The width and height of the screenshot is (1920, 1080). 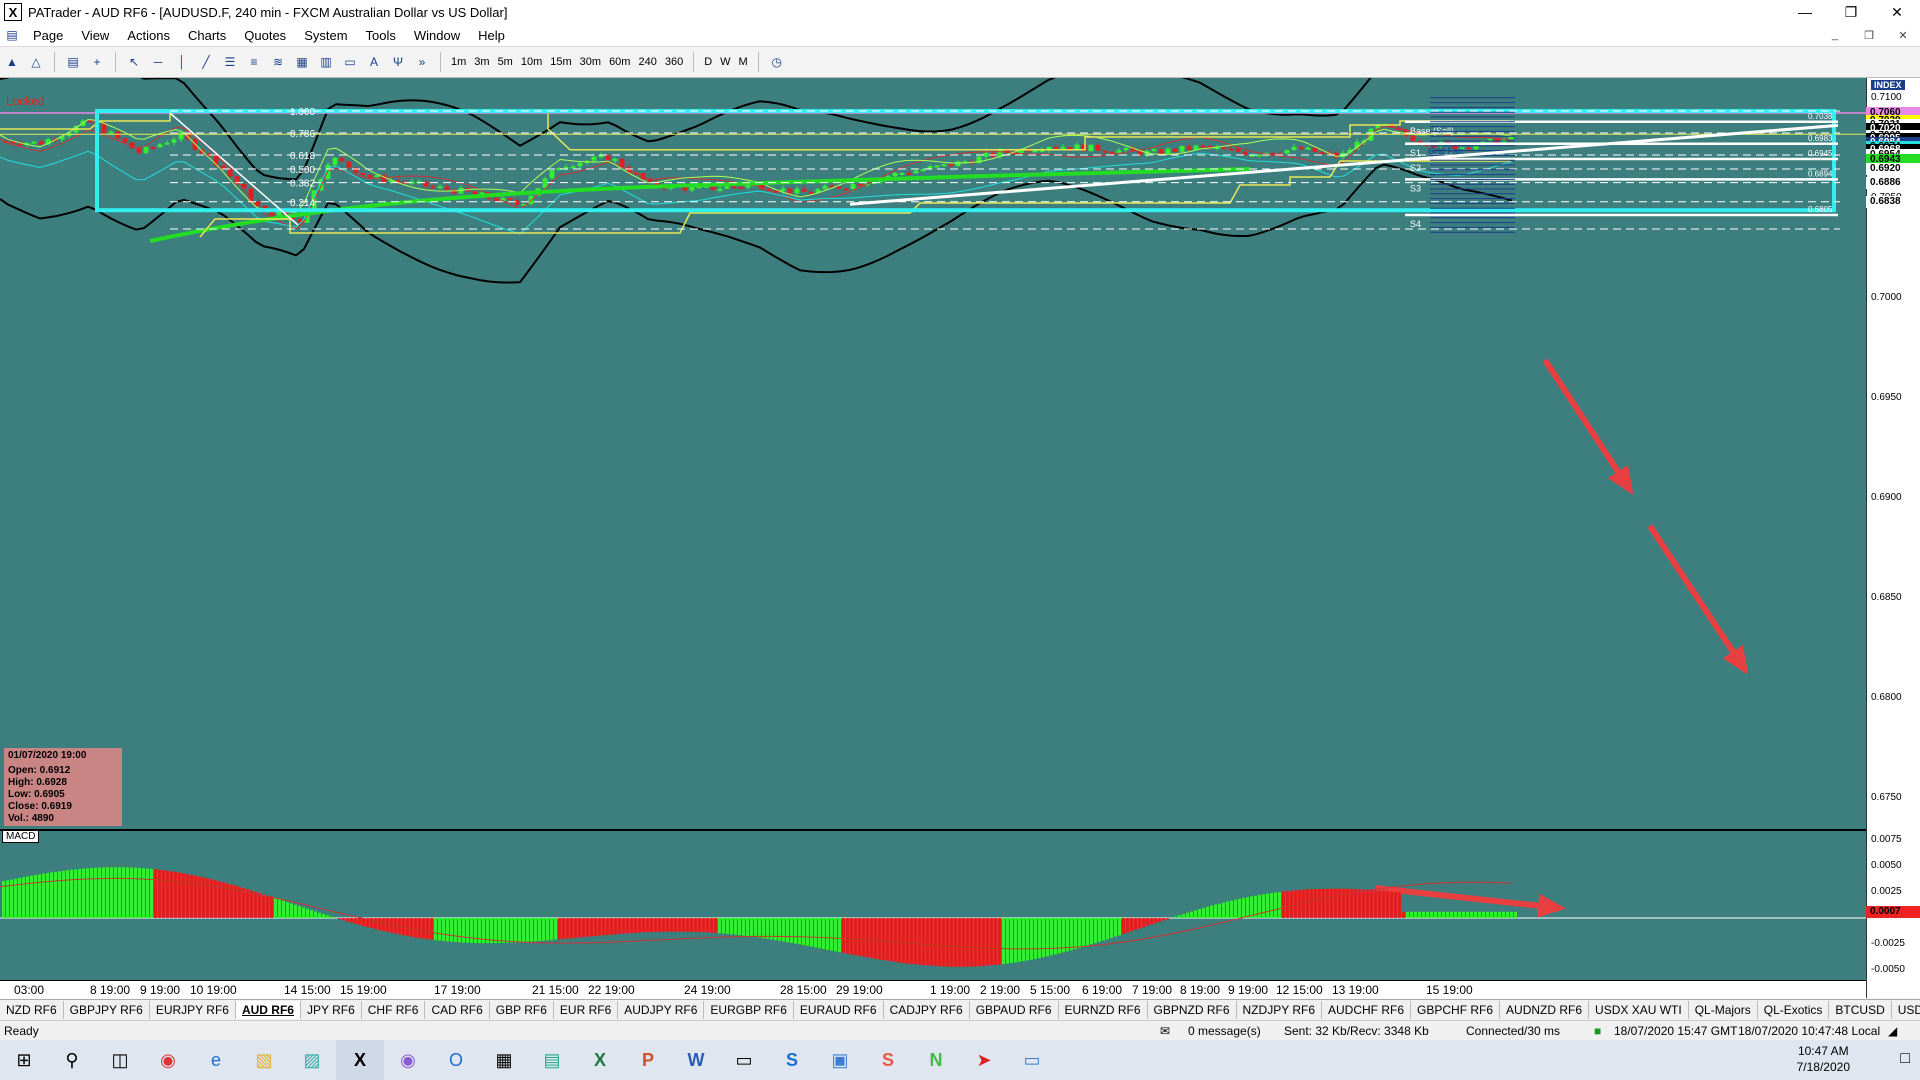 What do you see at coordinates (647, 62) in the screenshot?
I see `tf-240: 240` at bounding box center [647, 62].